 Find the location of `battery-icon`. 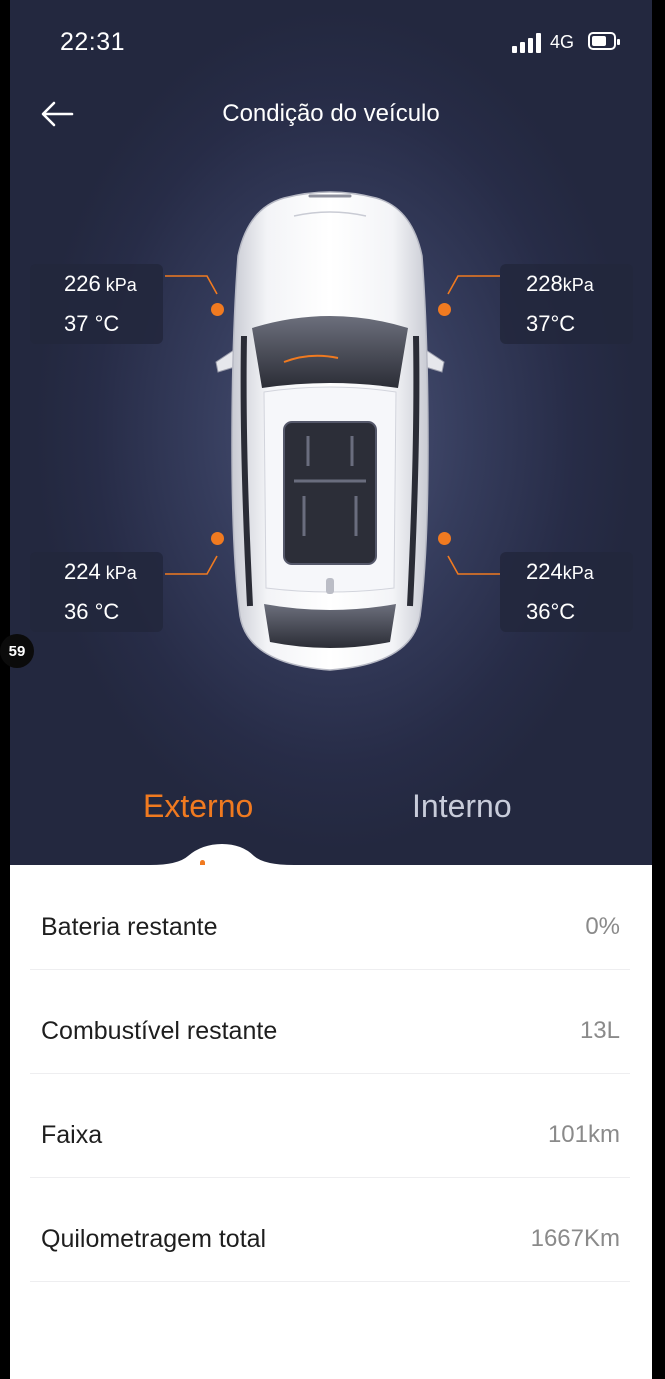

battery-icon is located at coordinates (604, 41).